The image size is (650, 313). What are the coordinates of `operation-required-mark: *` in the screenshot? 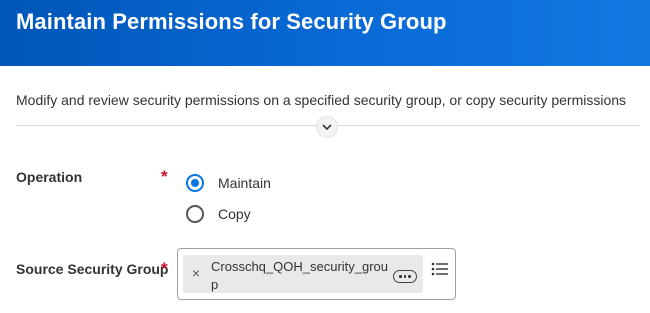 It's located at (164, 176).